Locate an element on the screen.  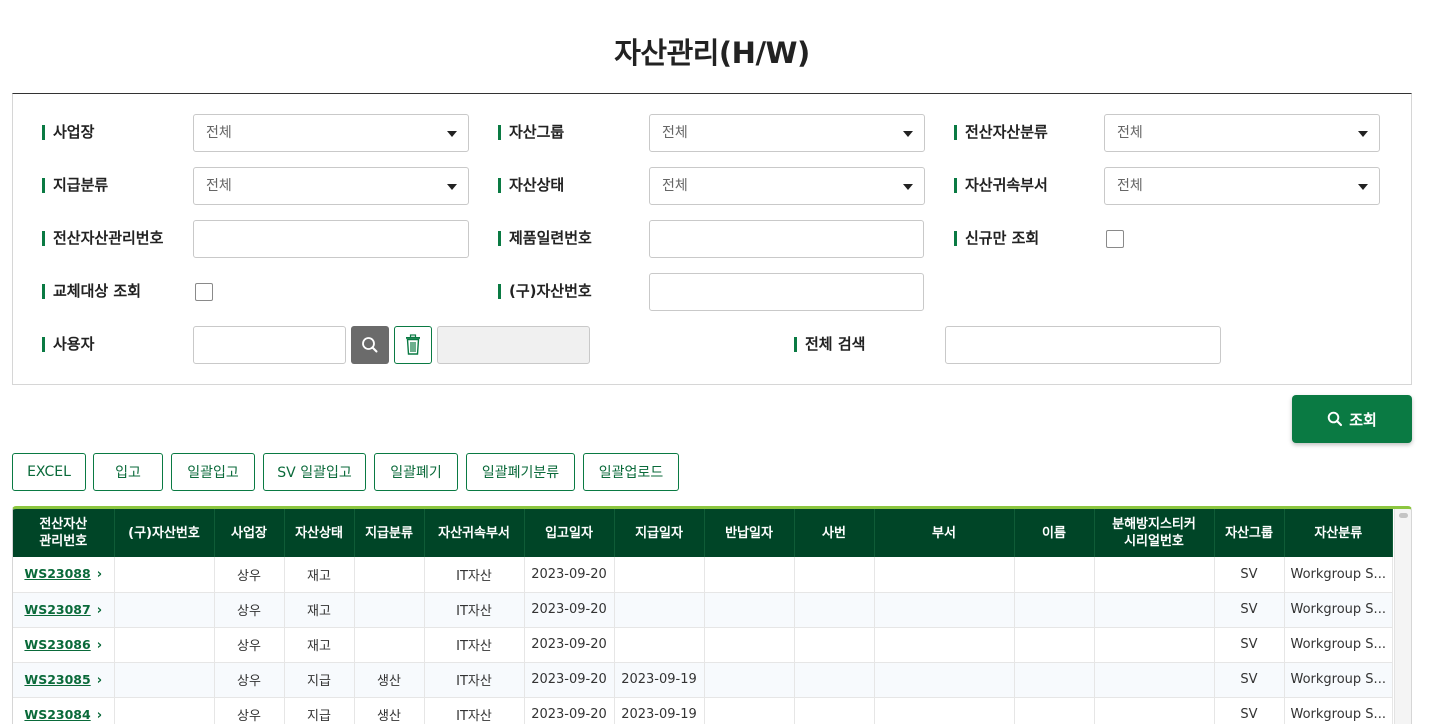
cell-asset-no: WS23087 › is located at coordinates (64, 610).